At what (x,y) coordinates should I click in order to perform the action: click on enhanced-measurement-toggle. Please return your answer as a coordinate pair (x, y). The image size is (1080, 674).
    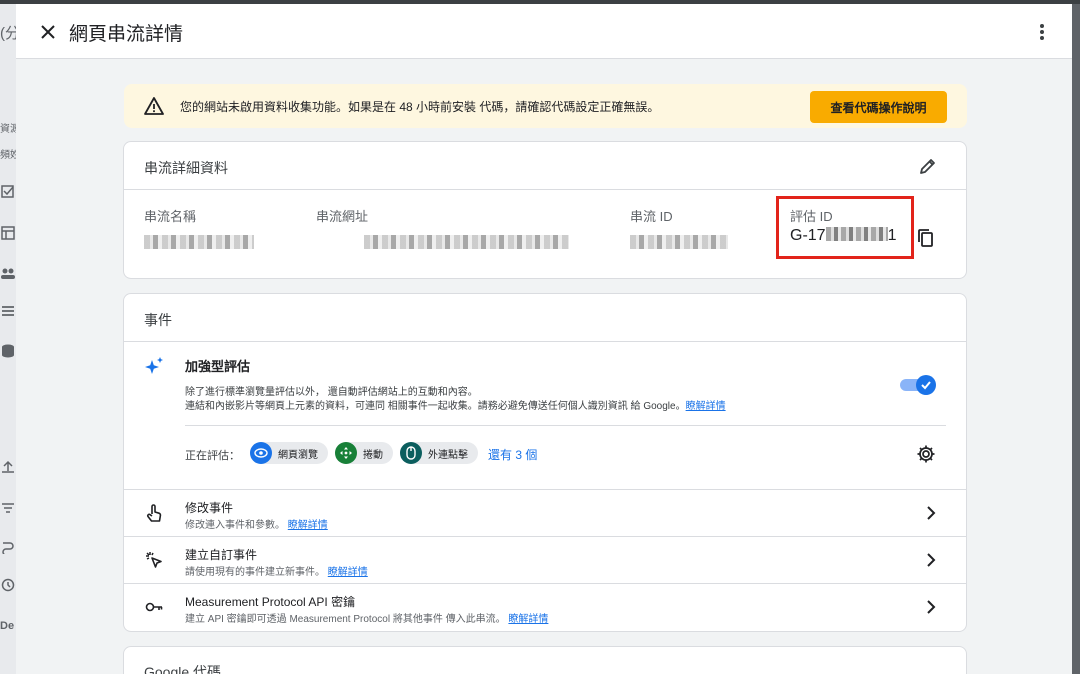
    Looking at the image, I should click on (918, 385).